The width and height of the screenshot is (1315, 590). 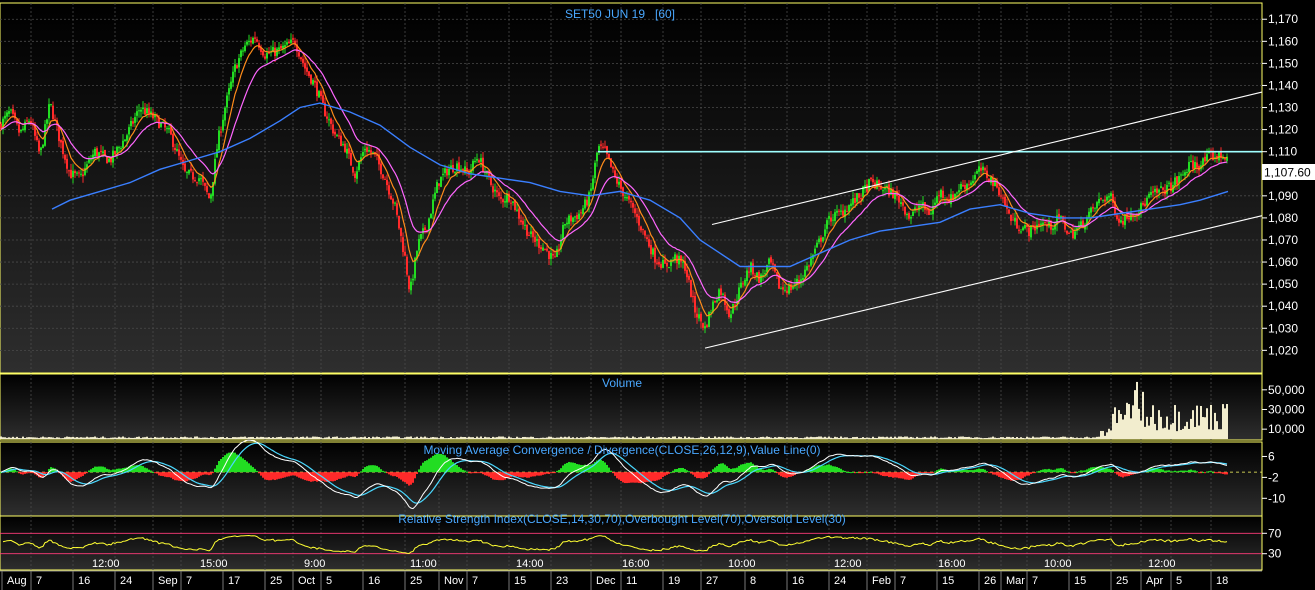 I want to click on x-axis-label: Apr, so click(x=1154, y=581).